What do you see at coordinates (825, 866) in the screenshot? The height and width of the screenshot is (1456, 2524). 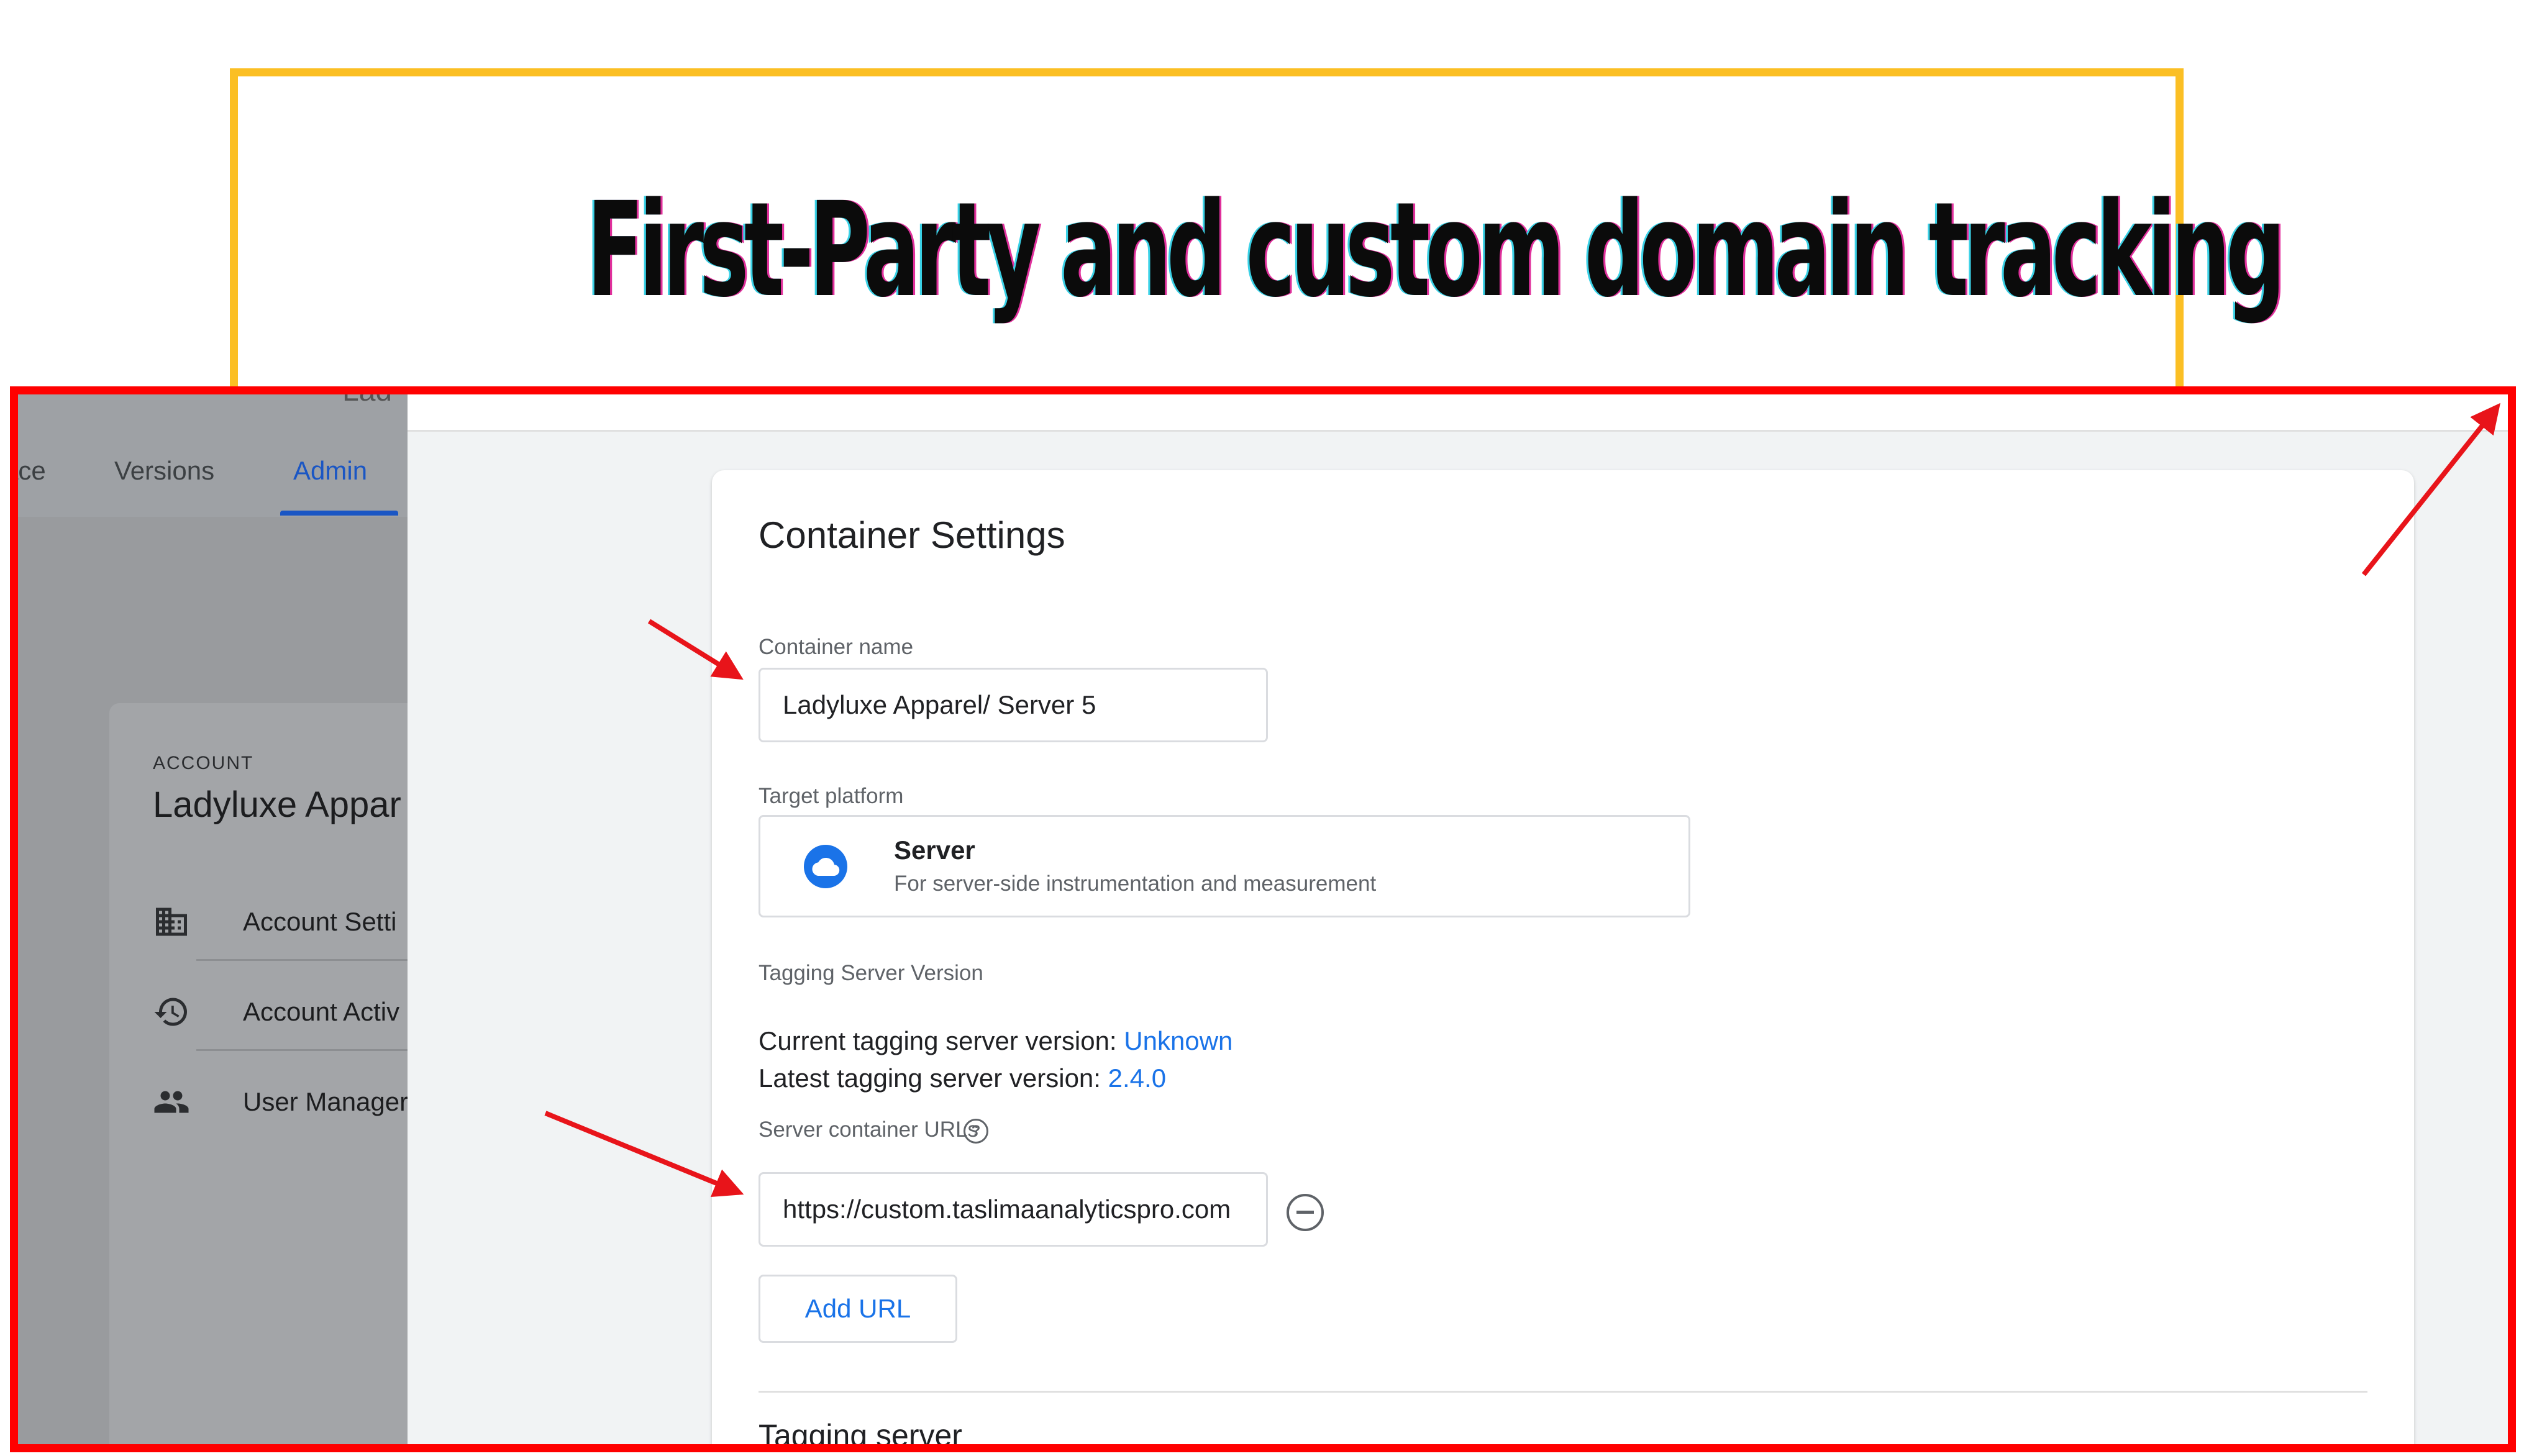 I see `cloud-icon` at bounding box center [825, 866].